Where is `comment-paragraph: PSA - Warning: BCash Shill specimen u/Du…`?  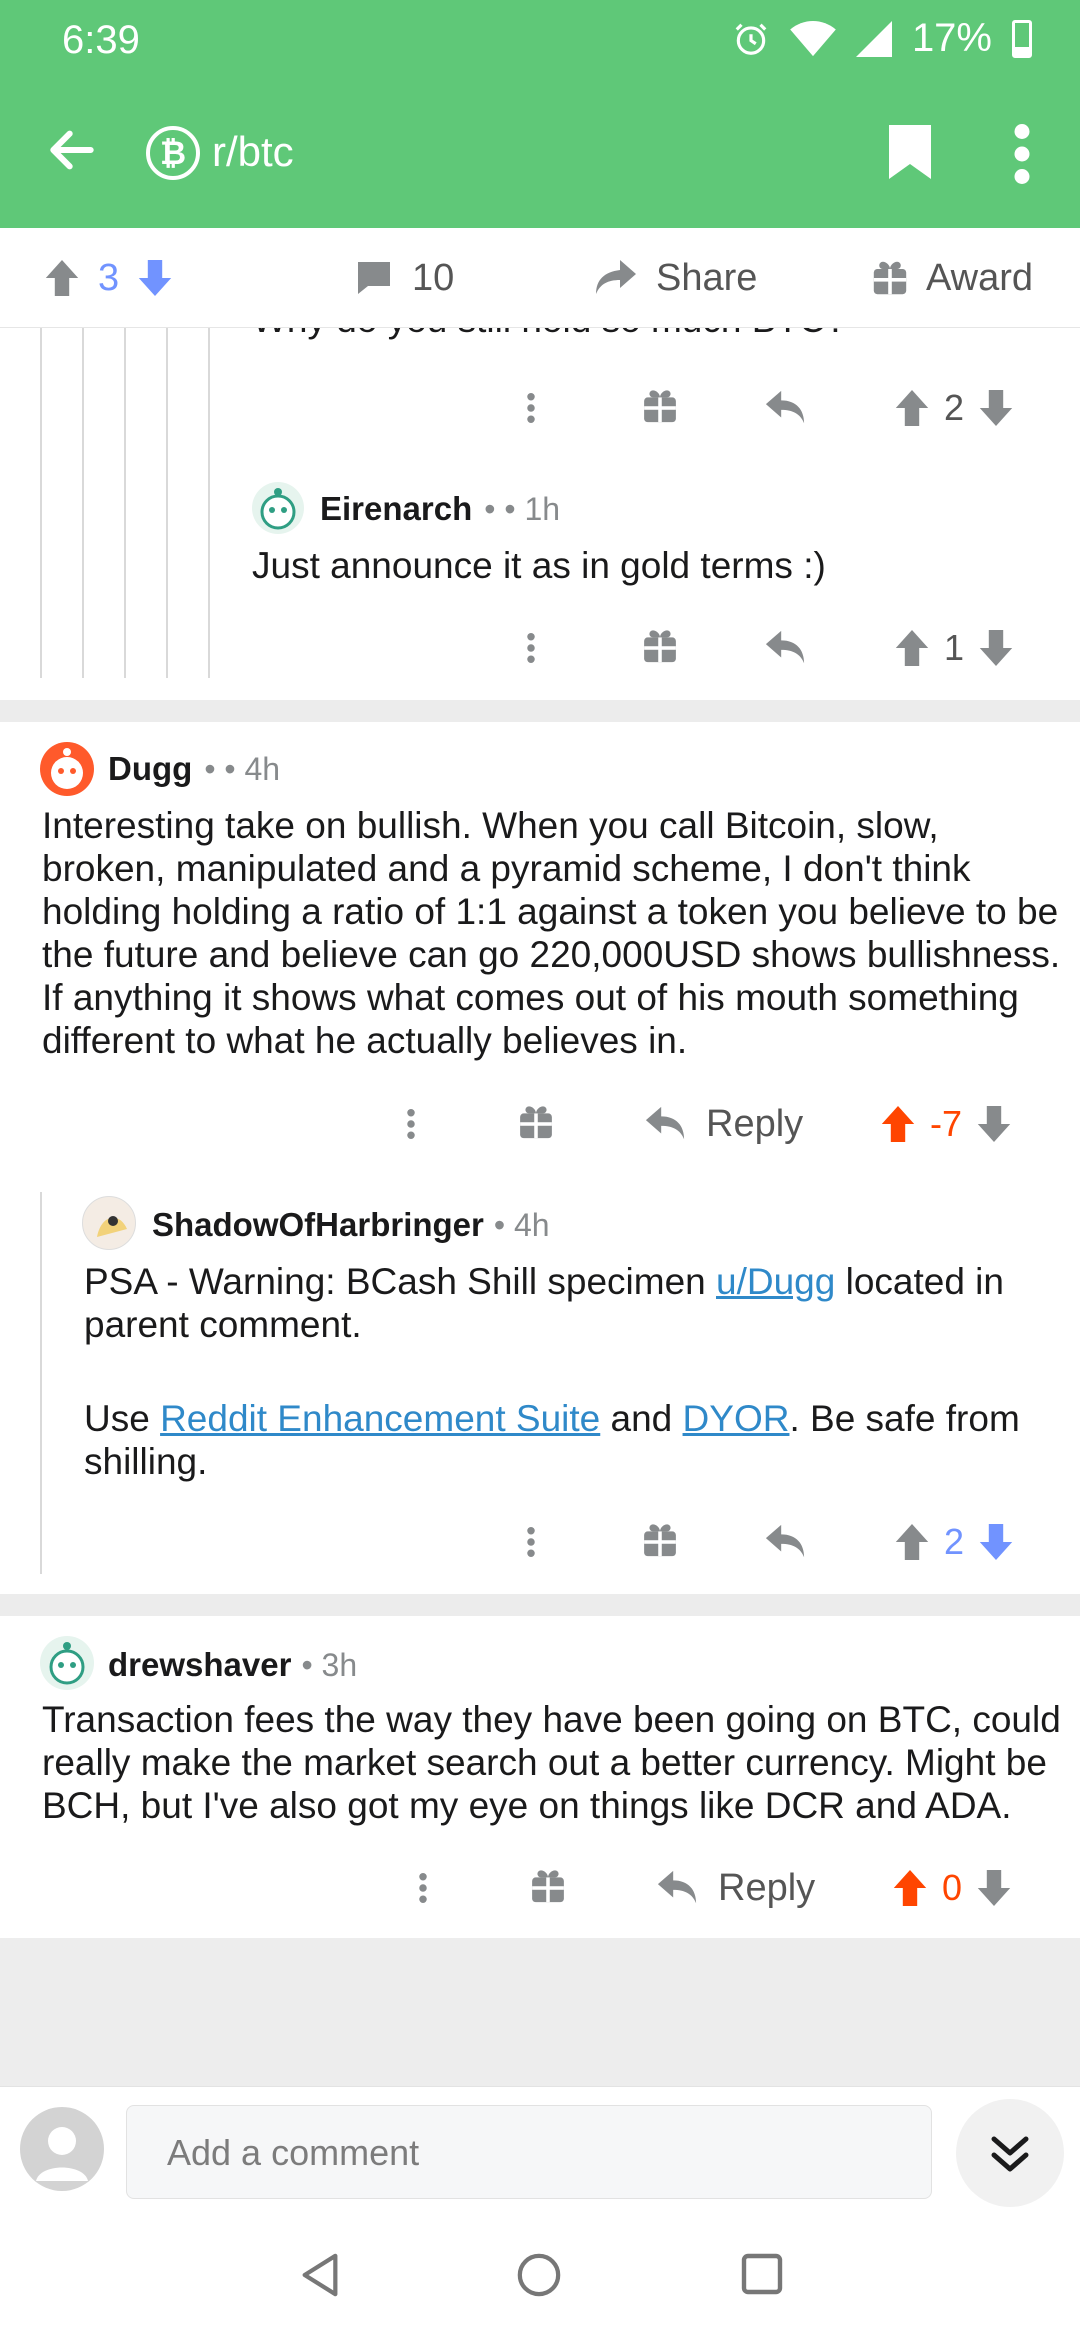 comment-paragraph: PSA - Warning: BCash Shill specimen u/Du… is located at coordinates (569, 1281).